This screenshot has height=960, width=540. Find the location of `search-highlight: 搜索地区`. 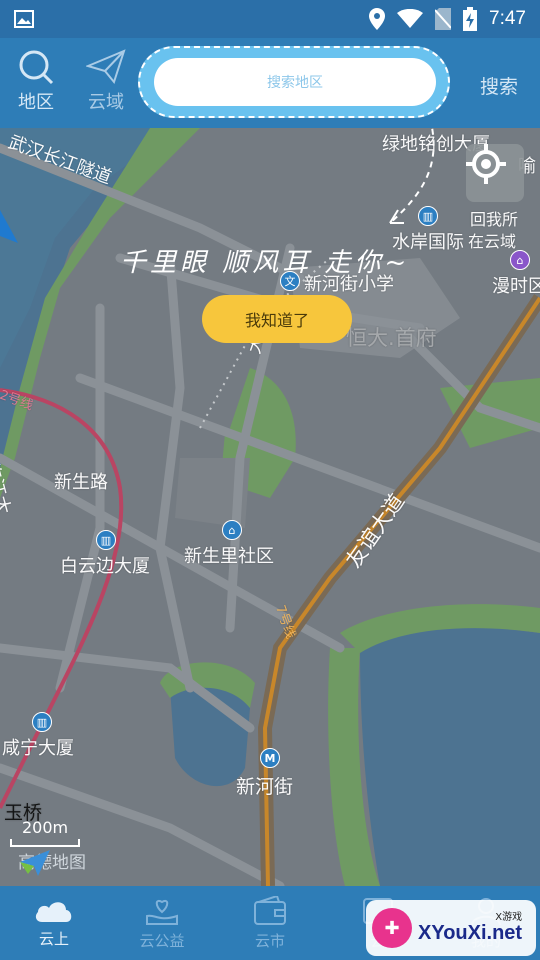

search-highlight: 搜索地区 is located at coordinates (294, 82).